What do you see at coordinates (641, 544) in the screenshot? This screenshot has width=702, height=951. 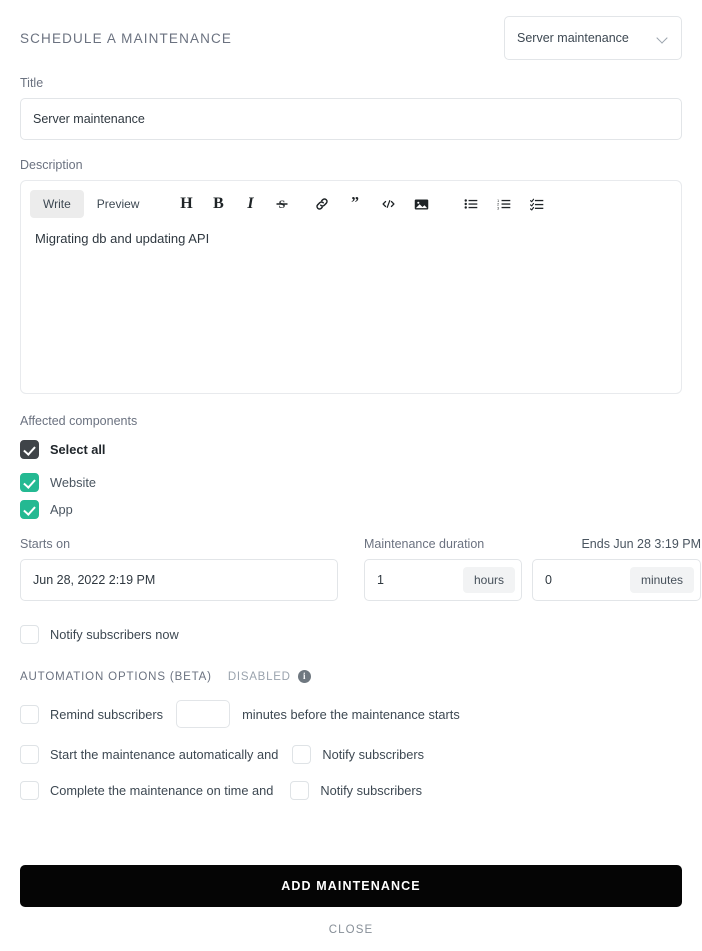 I see `ends-at-label: Ends Jun 28 3:19 PM` at bounding box center [641, 544].